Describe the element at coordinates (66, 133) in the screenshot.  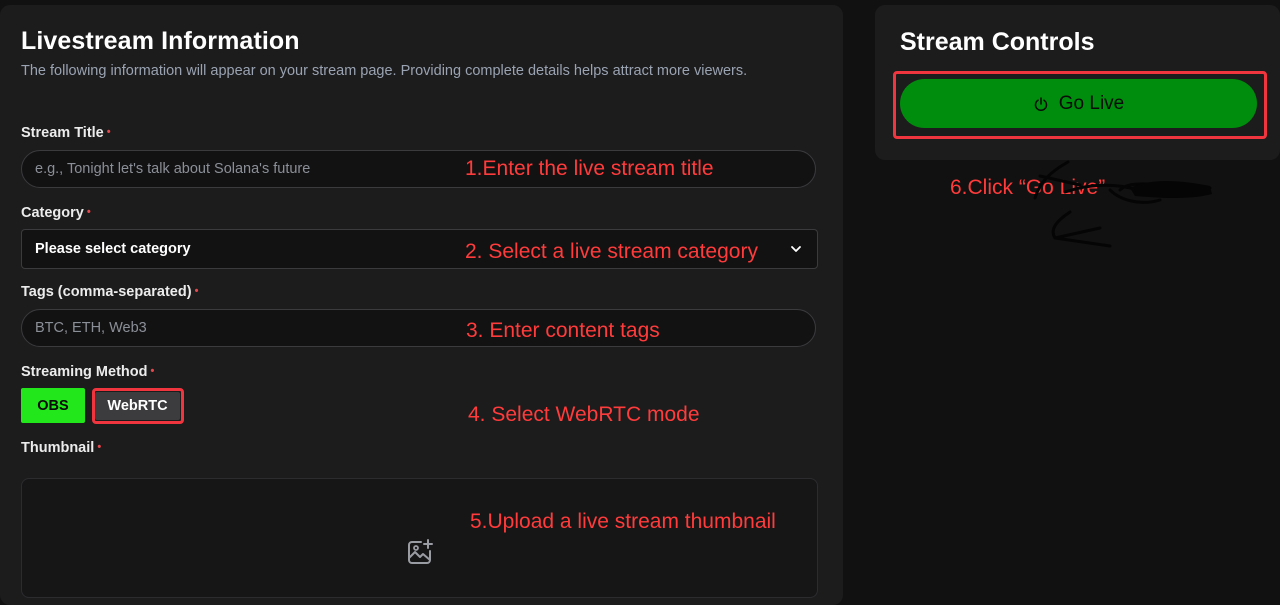
I see `stream-title-label: Stream Title •` at that location.